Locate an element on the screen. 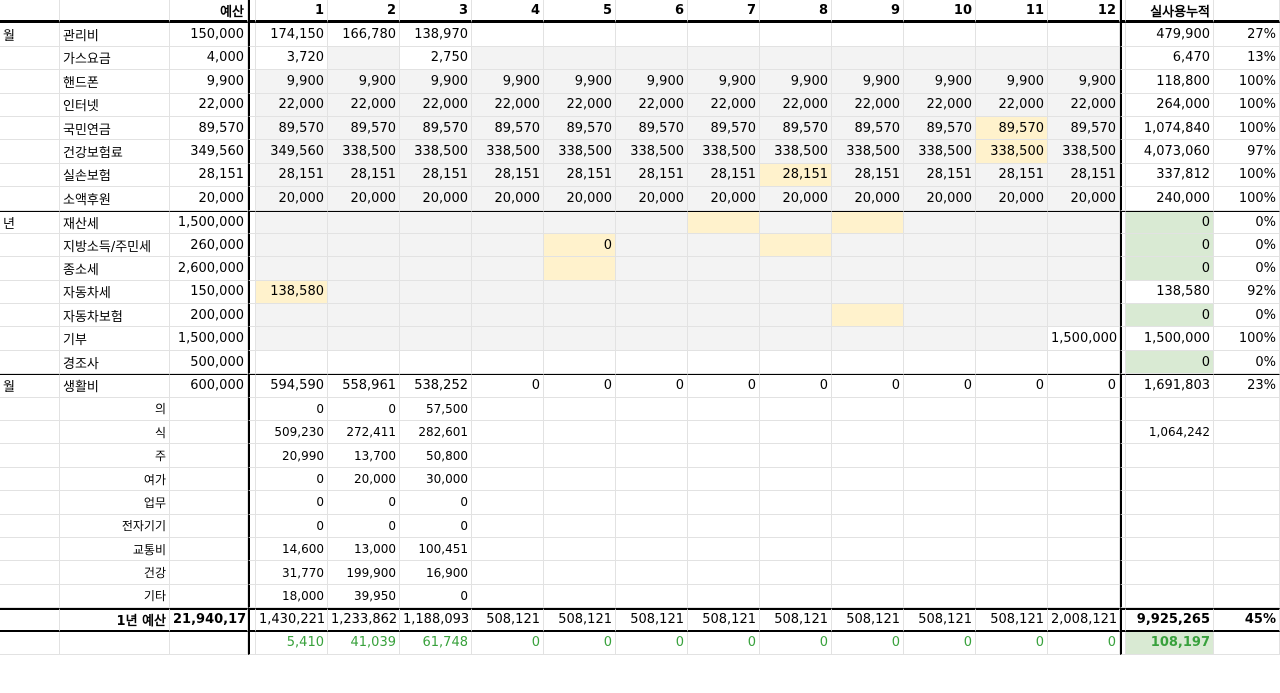 The width and height of the screenshot is (1280, 693). diff-label is located at coordinates (115, 643).